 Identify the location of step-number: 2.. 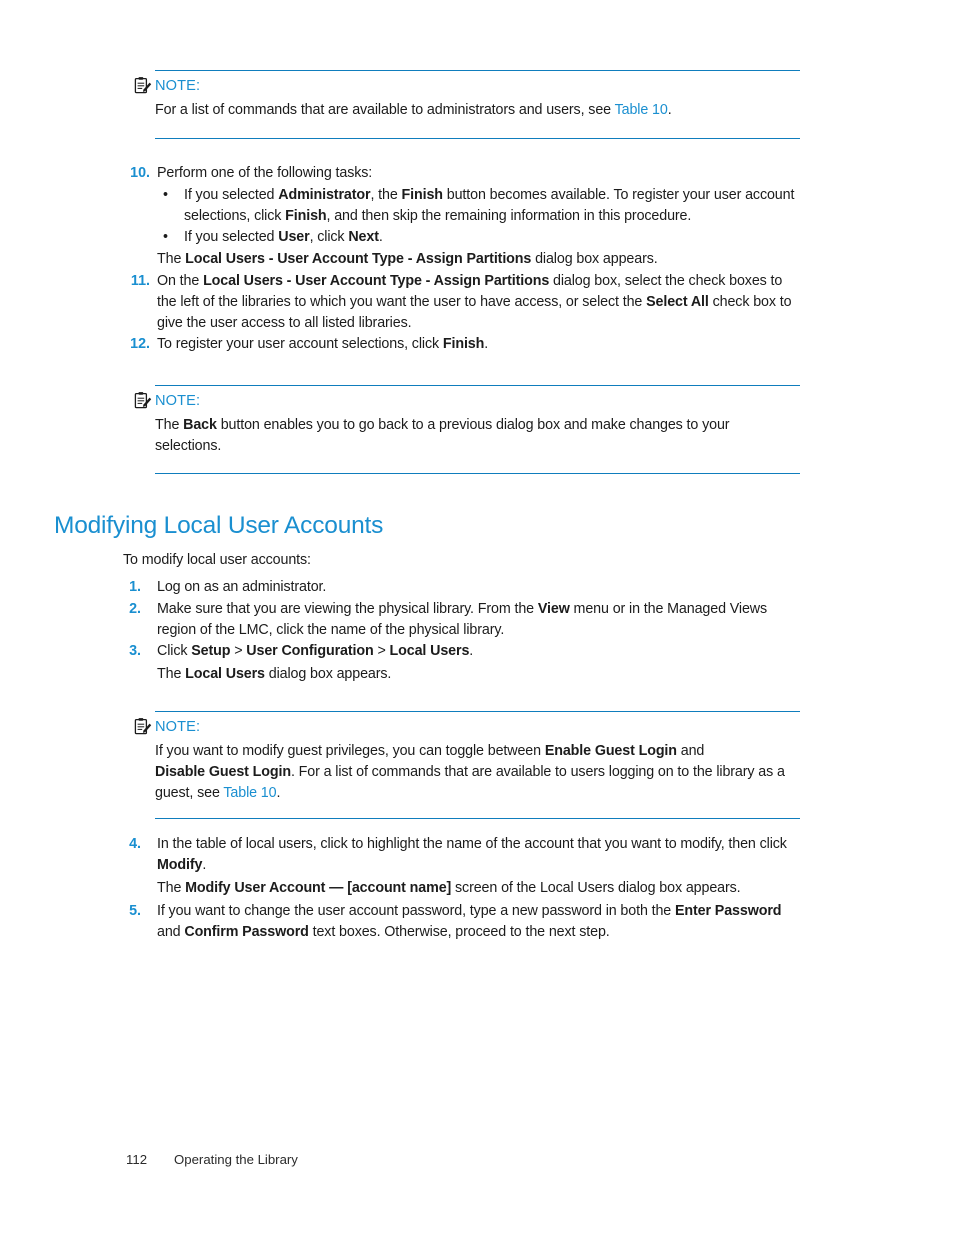
(135, 608).